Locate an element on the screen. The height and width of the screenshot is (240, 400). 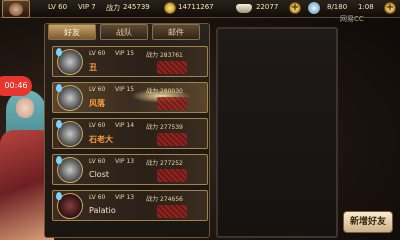
ingot-icon is located at coordinates (244, 8).